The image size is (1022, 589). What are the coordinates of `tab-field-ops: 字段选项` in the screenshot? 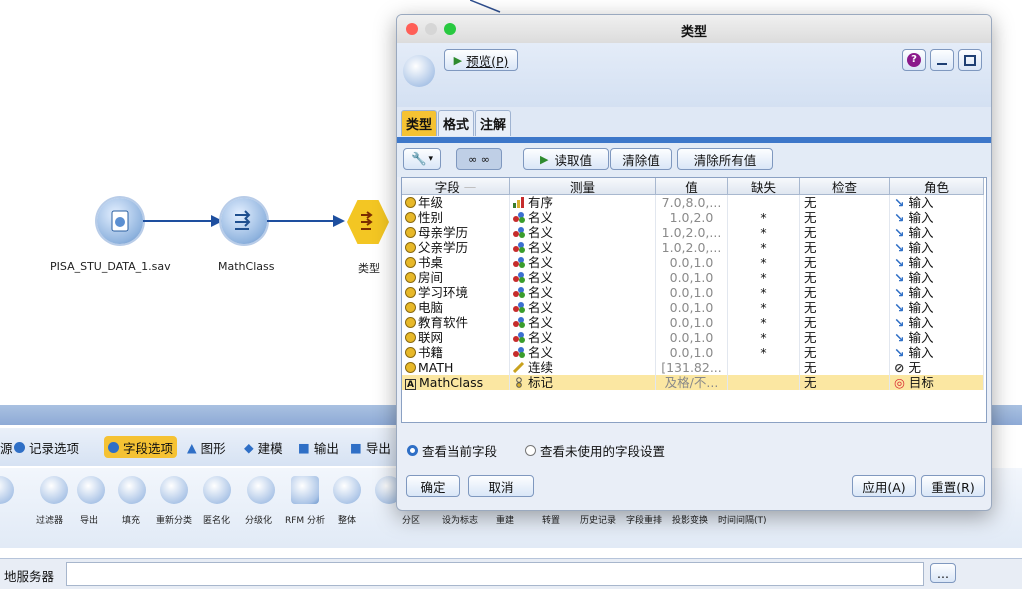 It's located at (141, 447).